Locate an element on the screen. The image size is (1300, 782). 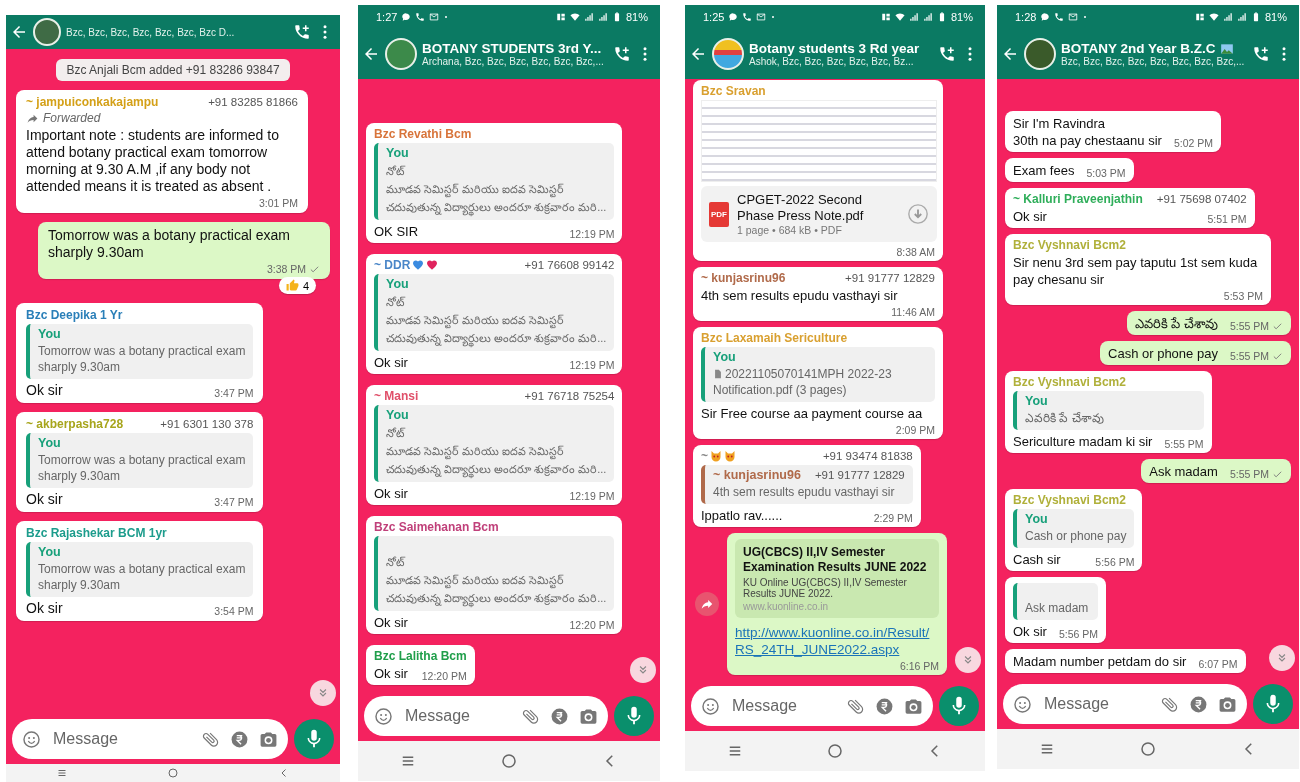
battery-level: 81% is located at coordinates (1275, 17).